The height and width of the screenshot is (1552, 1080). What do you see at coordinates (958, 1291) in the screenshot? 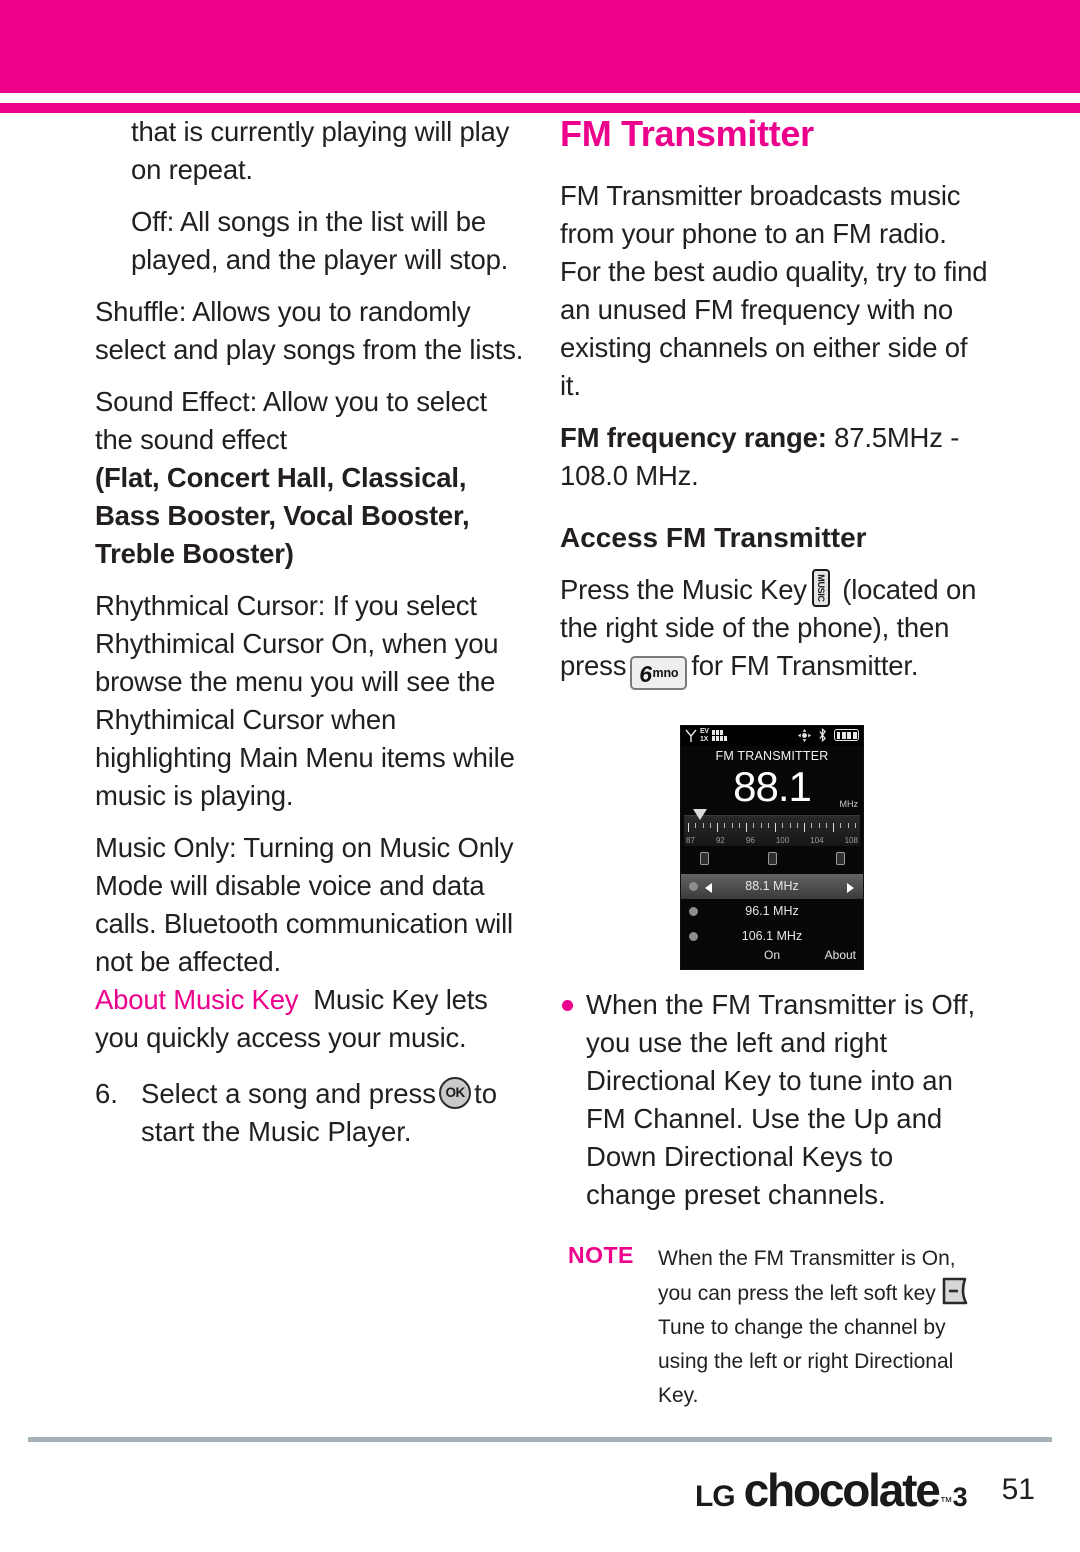
I see `soft-key-icon` at bounding box center [958, 1291].